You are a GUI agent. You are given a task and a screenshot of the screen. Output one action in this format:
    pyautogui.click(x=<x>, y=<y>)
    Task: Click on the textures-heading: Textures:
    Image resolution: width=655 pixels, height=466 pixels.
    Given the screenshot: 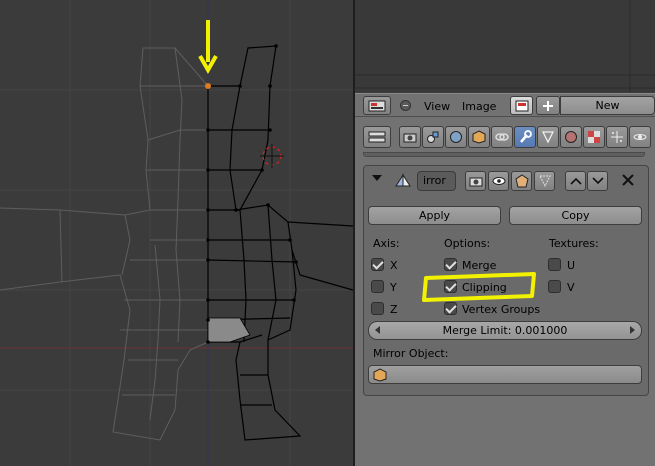 What is the action you would take?
    pyautogui.click(x=574, y=243)
    